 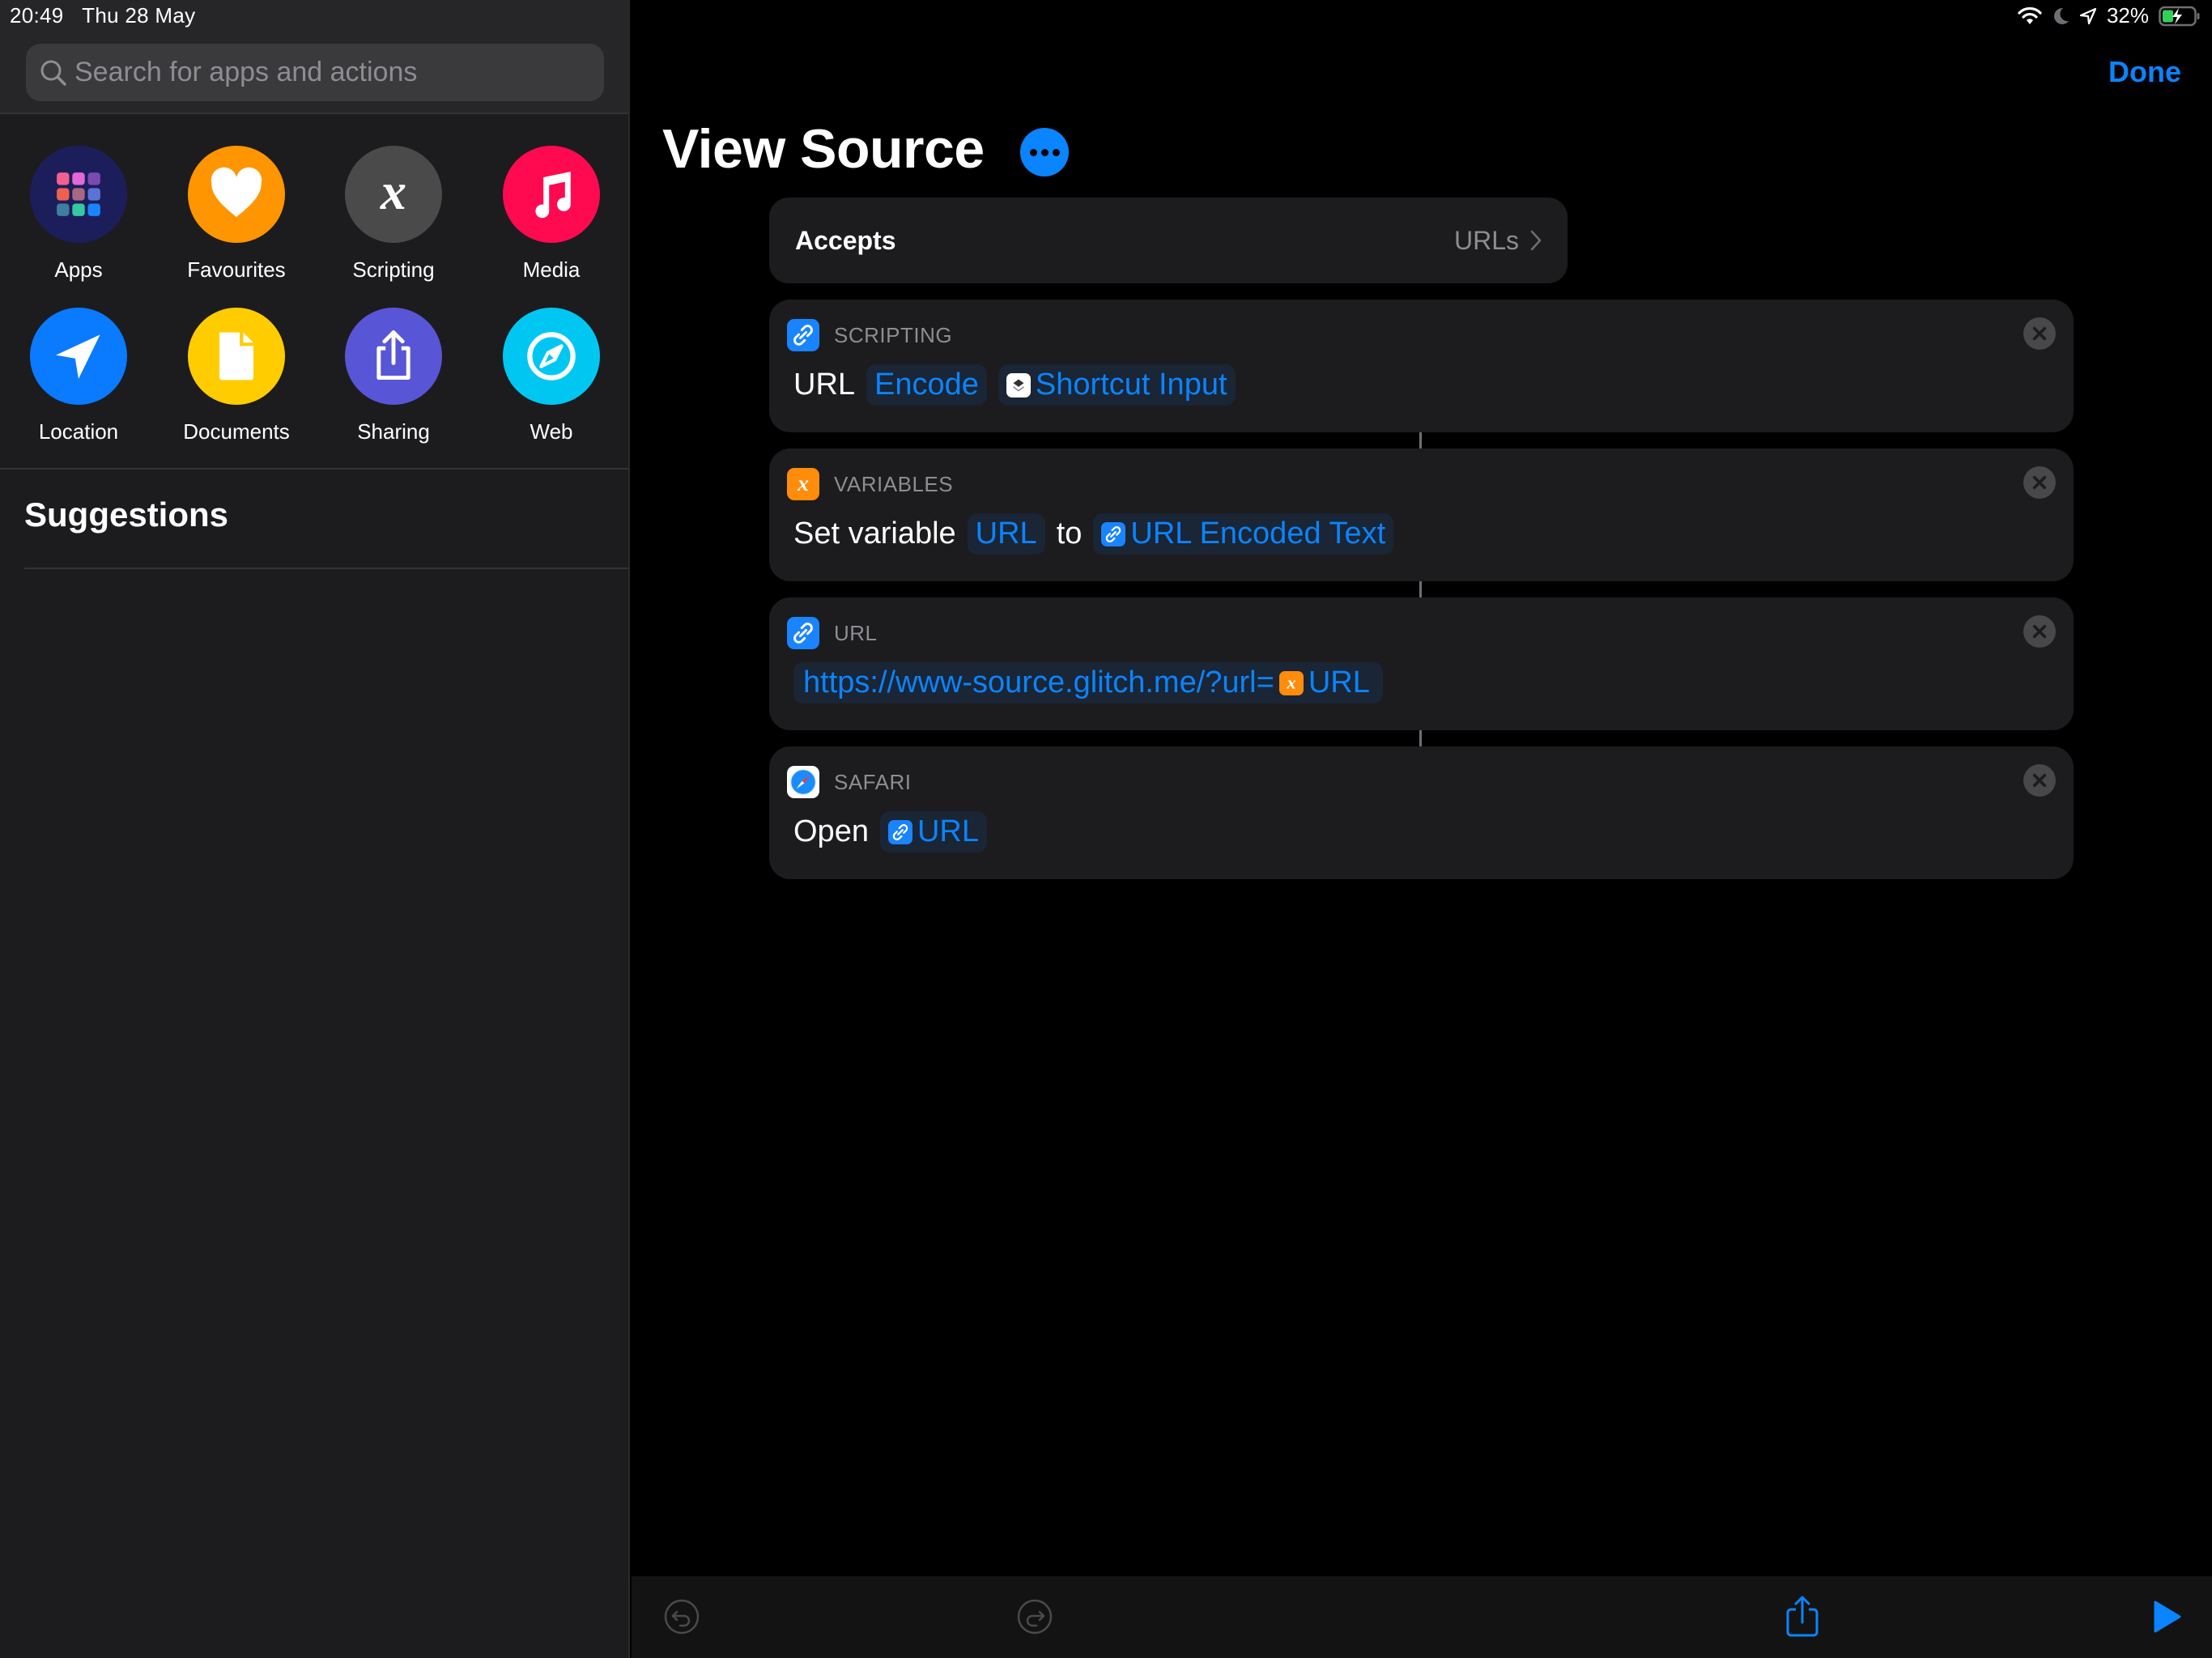 I want to click on sidebar-header: 20:49 Thu 28 May, so click(x=314, y=57).